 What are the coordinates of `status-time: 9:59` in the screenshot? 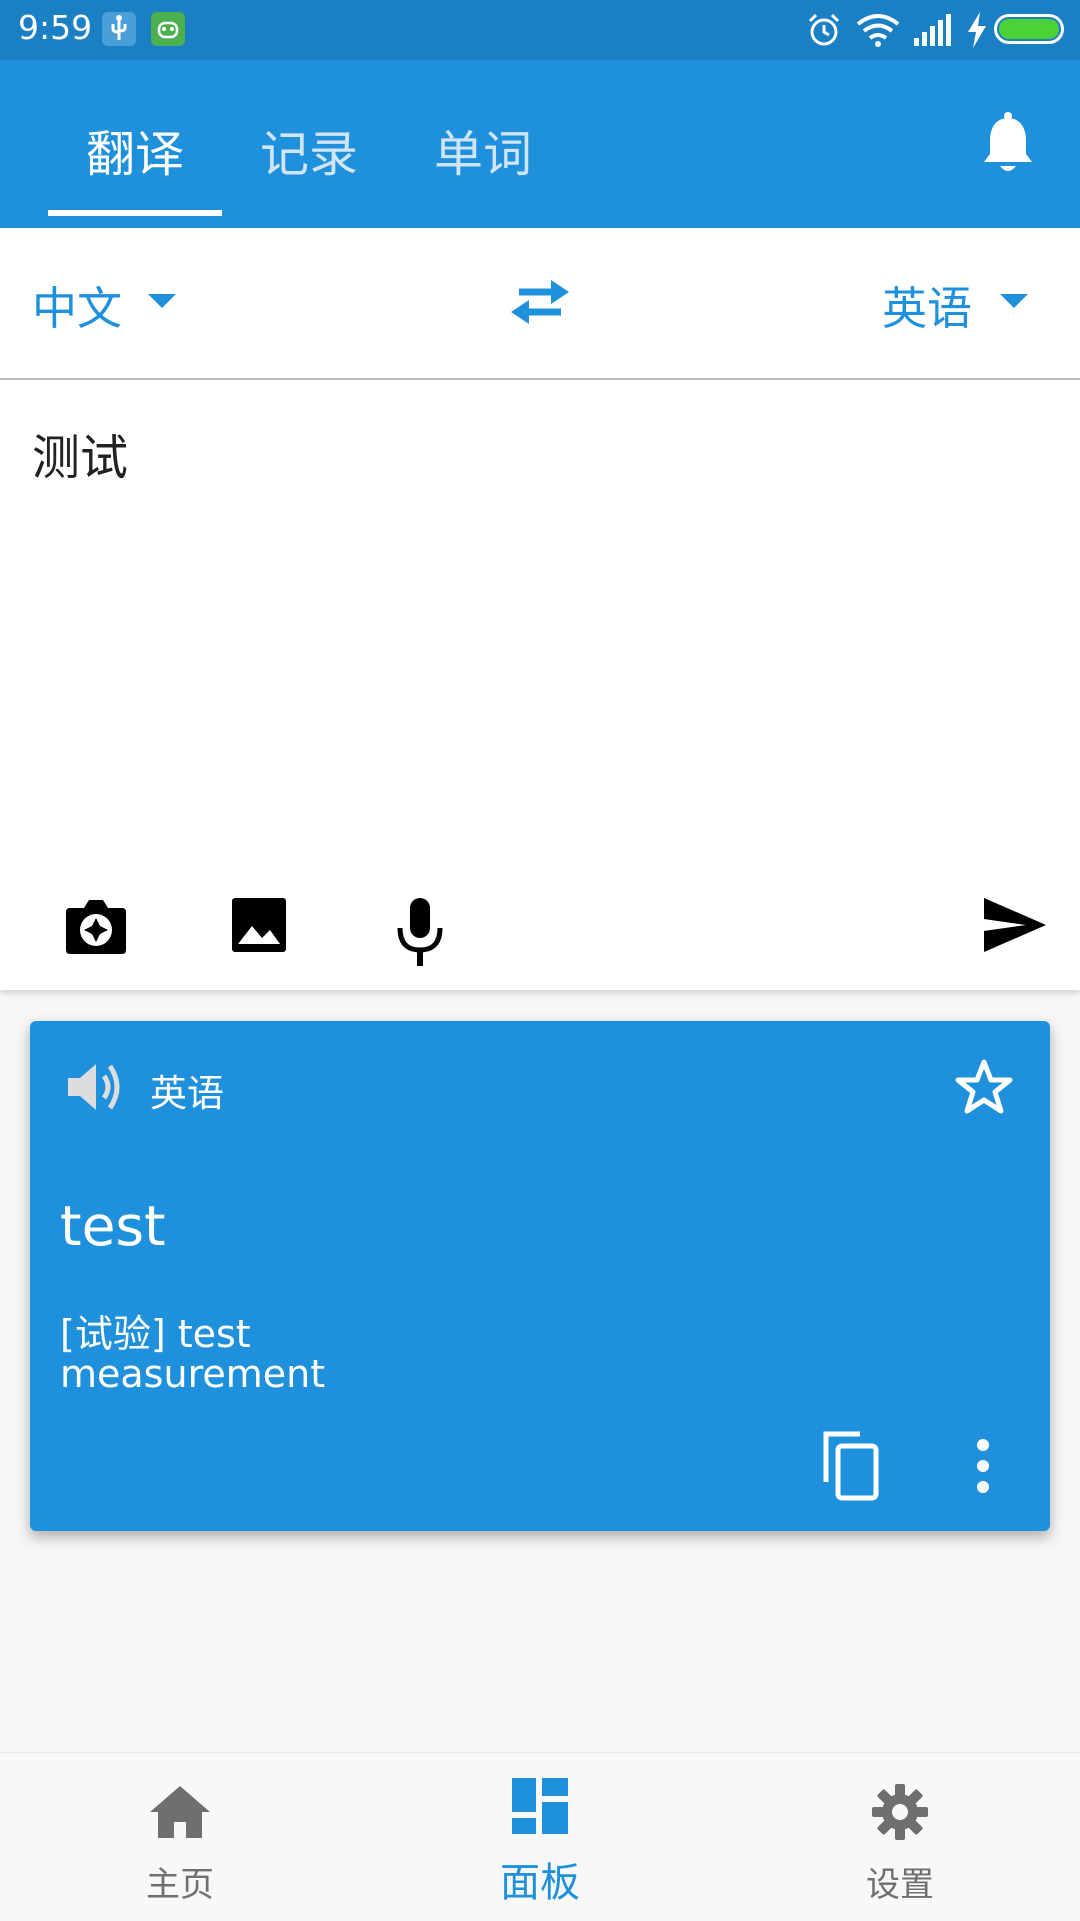 It's located at (55, 27).